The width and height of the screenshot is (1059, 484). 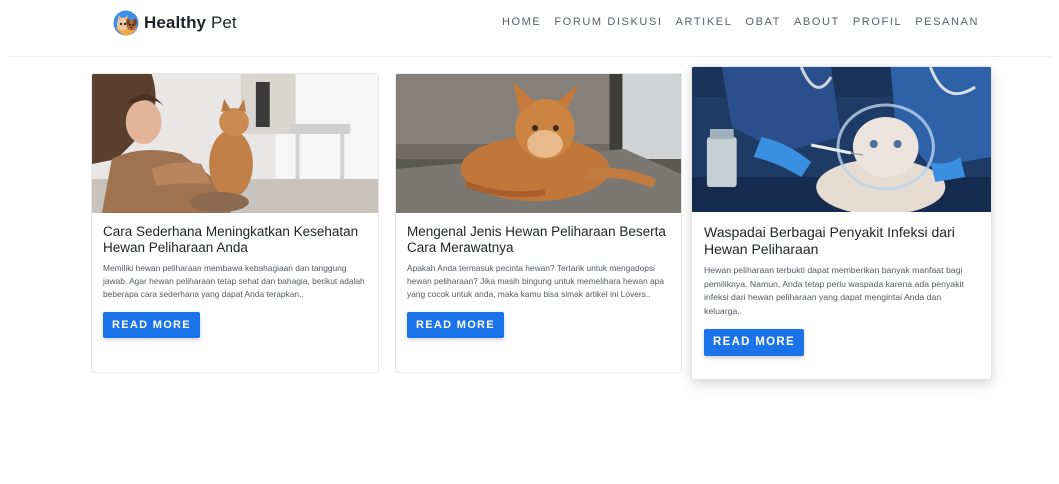 I want to click on nav-obat: OBAT, so click(x=763, y=22).